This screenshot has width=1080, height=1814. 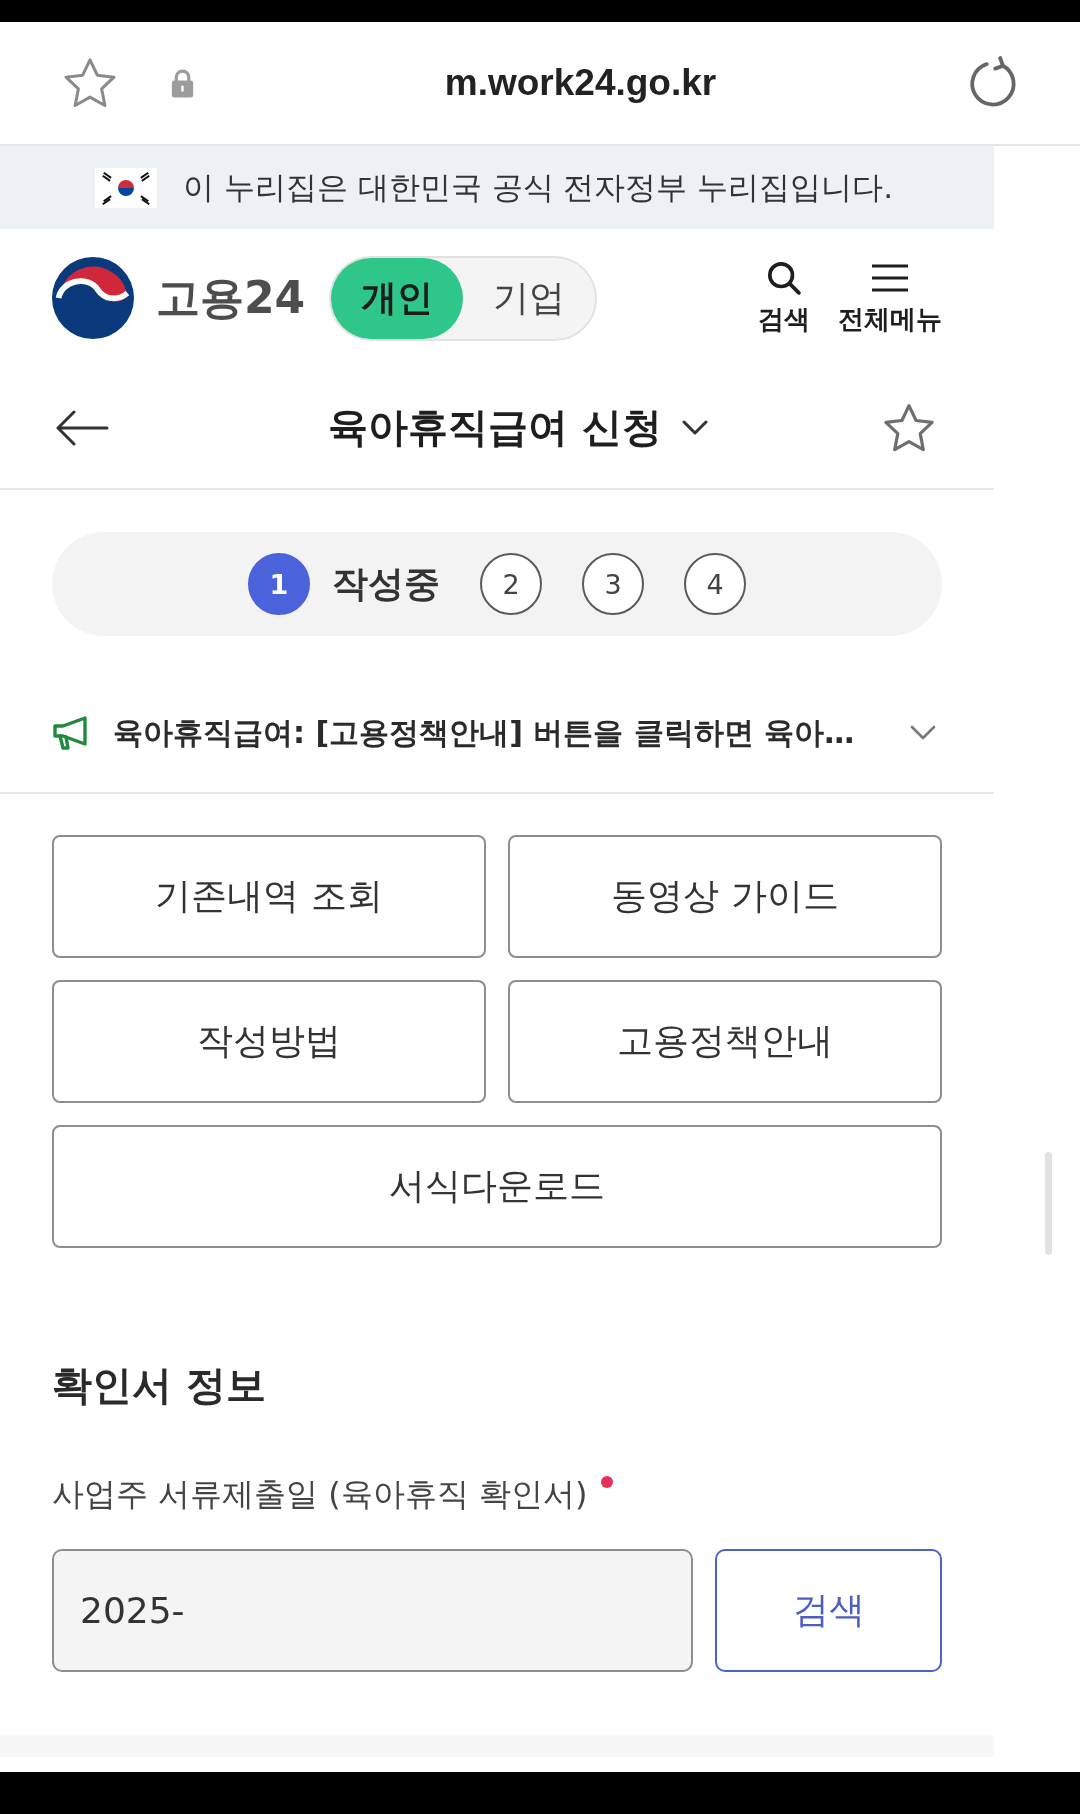 I want to click on url-text: m.work24.go.kr, so click(x=580, y=83).